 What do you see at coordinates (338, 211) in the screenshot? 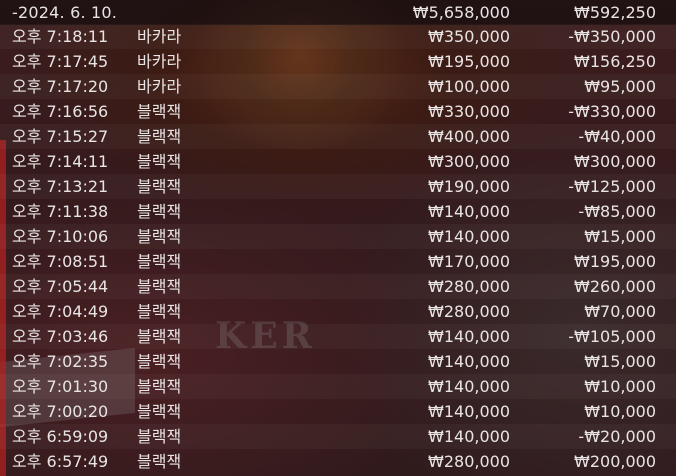
I see `list-item: 오후 7:11:38 블랙잭 ₩140,000 -₩85,000` at bounding box center [338, 211].